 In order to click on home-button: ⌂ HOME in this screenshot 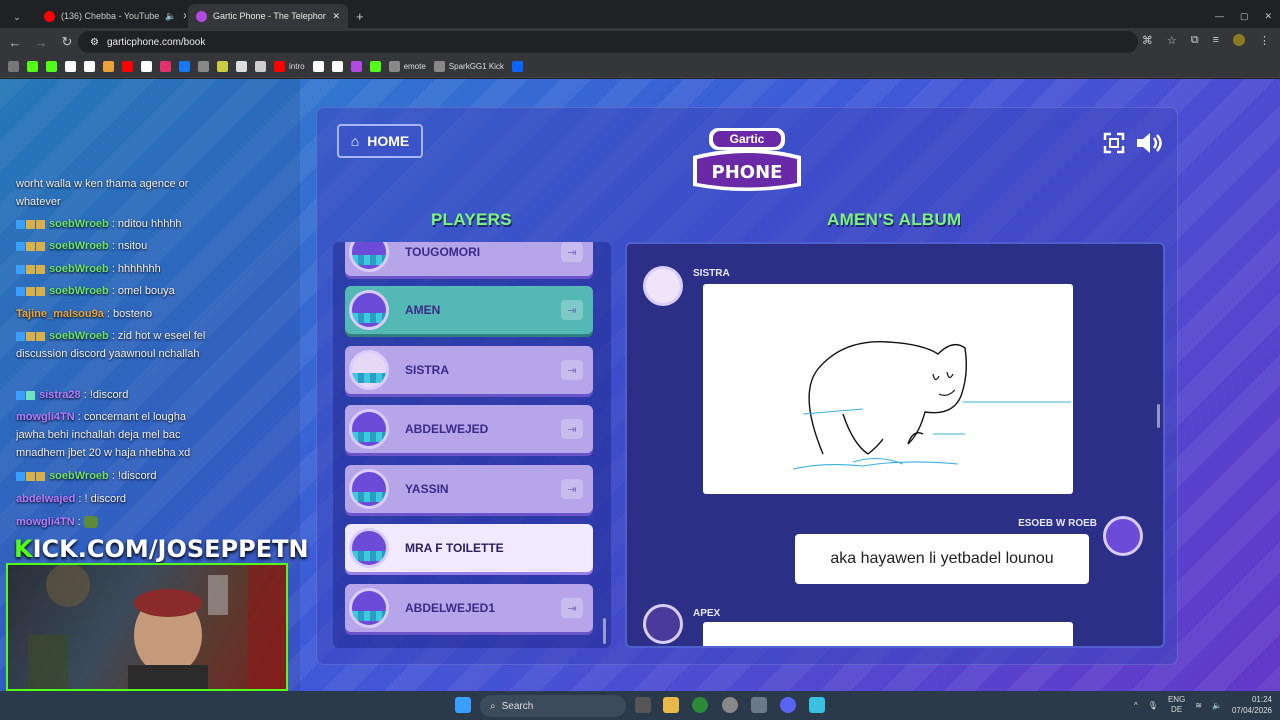, I will do `click(380, 141)`.